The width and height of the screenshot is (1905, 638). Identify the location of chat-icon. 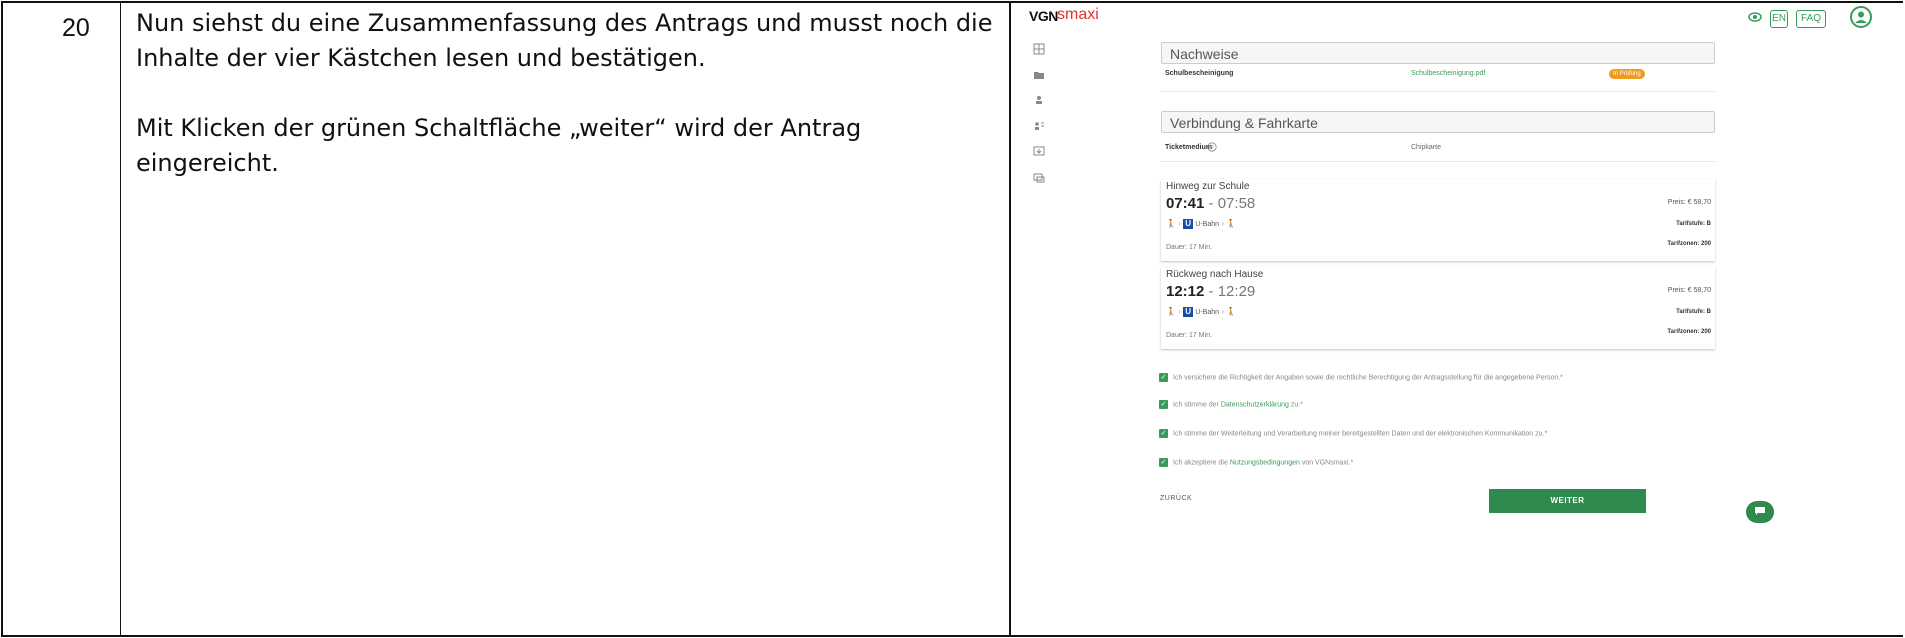
(1039, 178).